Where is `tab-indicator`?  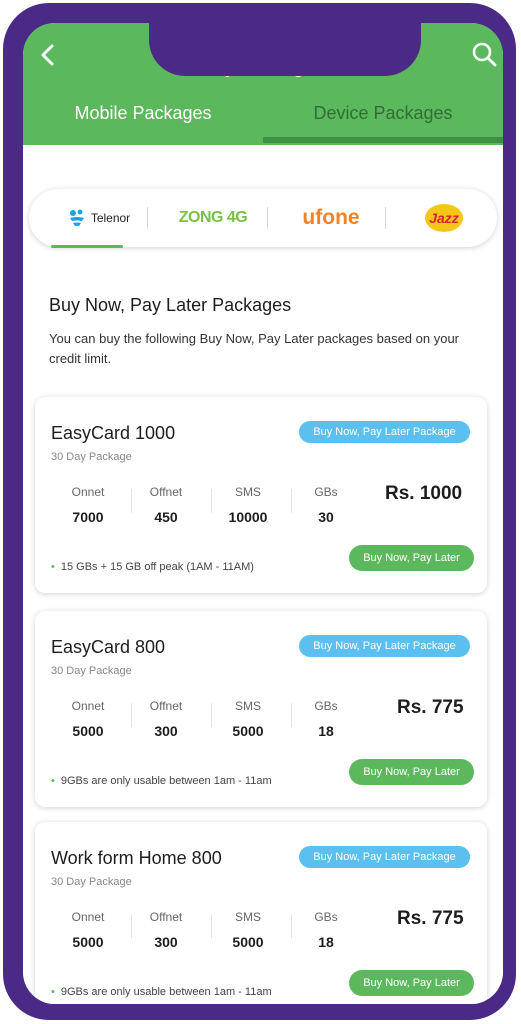 tab-indicator is located at coordinates (383, 140).